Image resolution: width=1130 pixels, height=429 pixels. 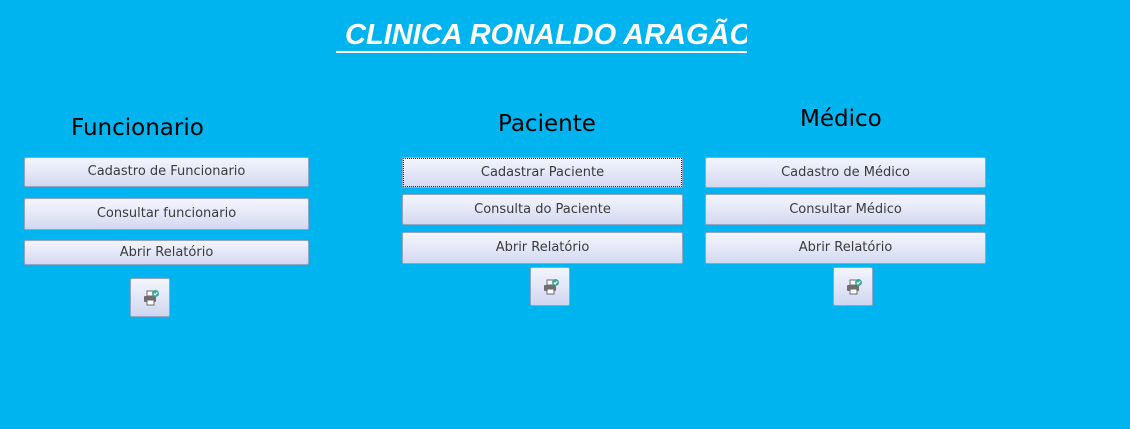 What do you see at coordinates (137, 128) in the screenshot?
I see `funcionario-heading: Funcionario` at bounding box center [137, 128].